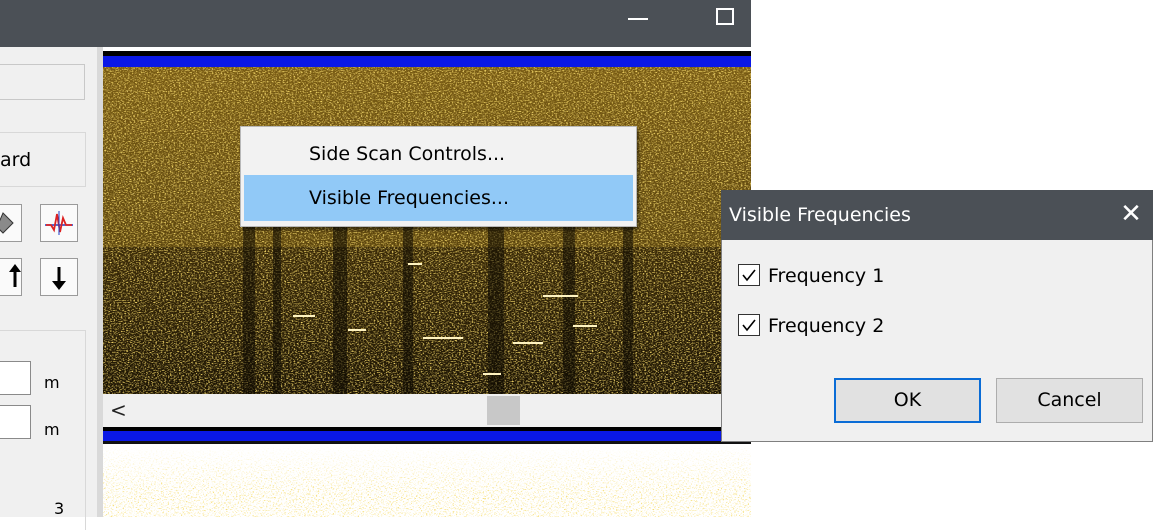  I want to click on ok-button: OK, so click(907, 400).